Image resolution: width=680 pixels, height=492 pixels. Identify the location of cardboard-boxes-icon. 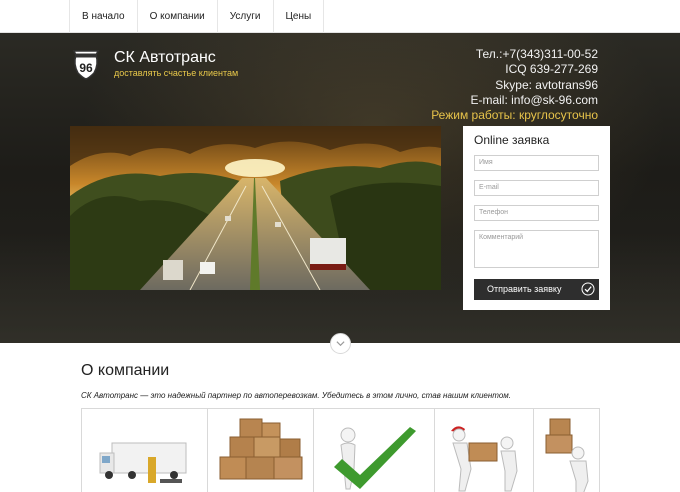
(261, 449).